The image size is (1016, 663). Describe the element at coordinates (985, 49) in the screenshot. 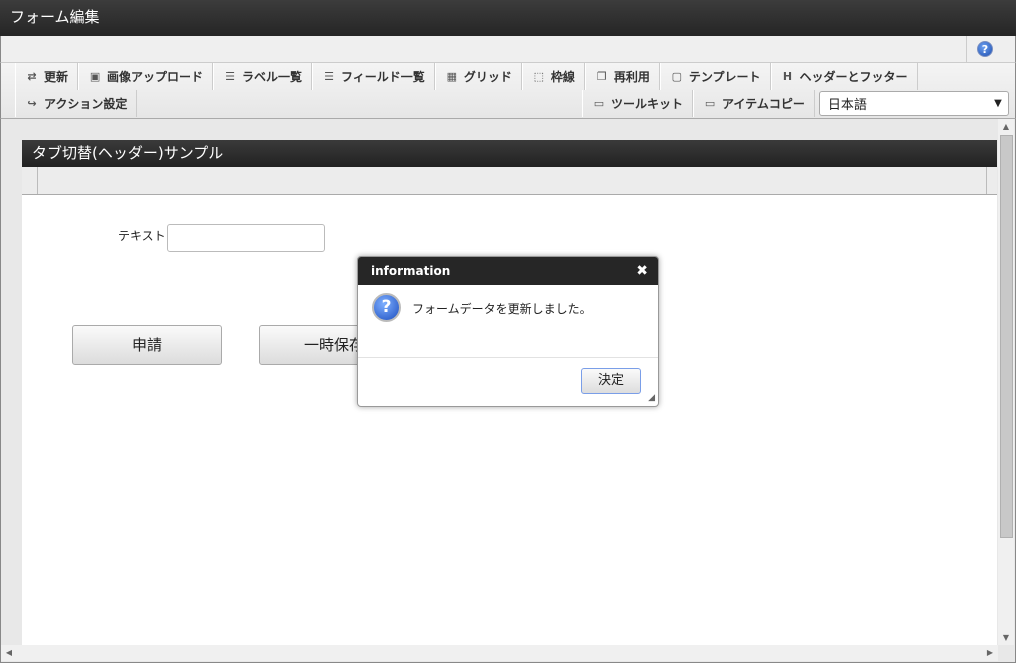

I see `help-icon: ?` at that location.